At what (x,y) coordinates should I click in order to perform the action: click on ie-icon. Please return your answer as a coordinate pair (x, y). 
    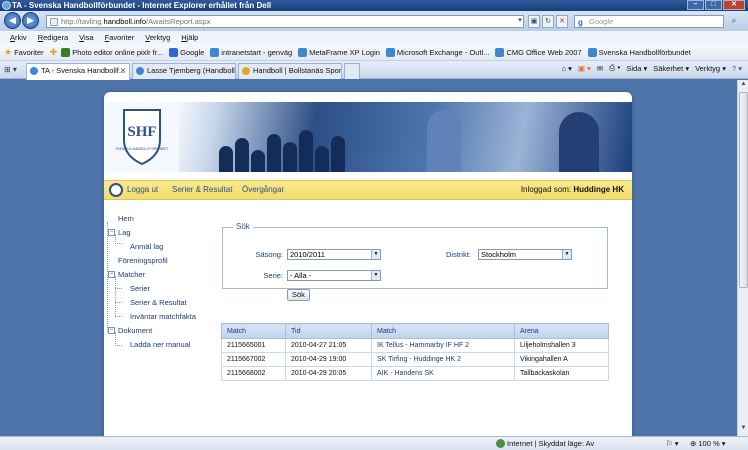
    Looking at the image, I should click on (6, 5).